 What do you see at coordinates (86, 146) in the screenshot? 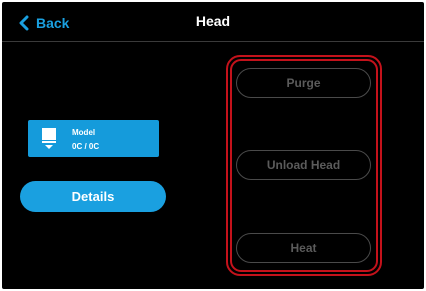
I see `model-temperature: 0C / 0C` at bounding box center [86, 146].